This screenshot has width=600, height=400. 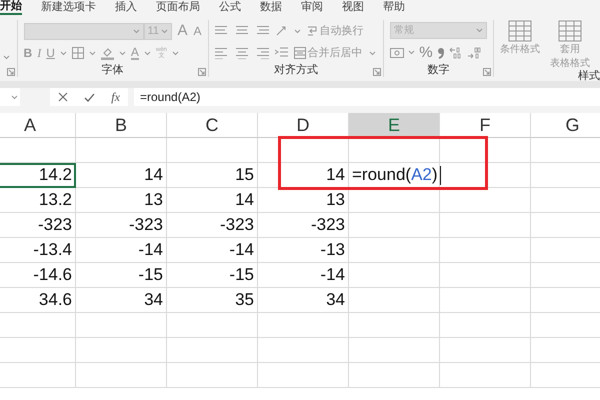 What do you see at coordinates (107, 53) in the screenshot?
I see `fill-color-icon` at bounding box center [107, 53].